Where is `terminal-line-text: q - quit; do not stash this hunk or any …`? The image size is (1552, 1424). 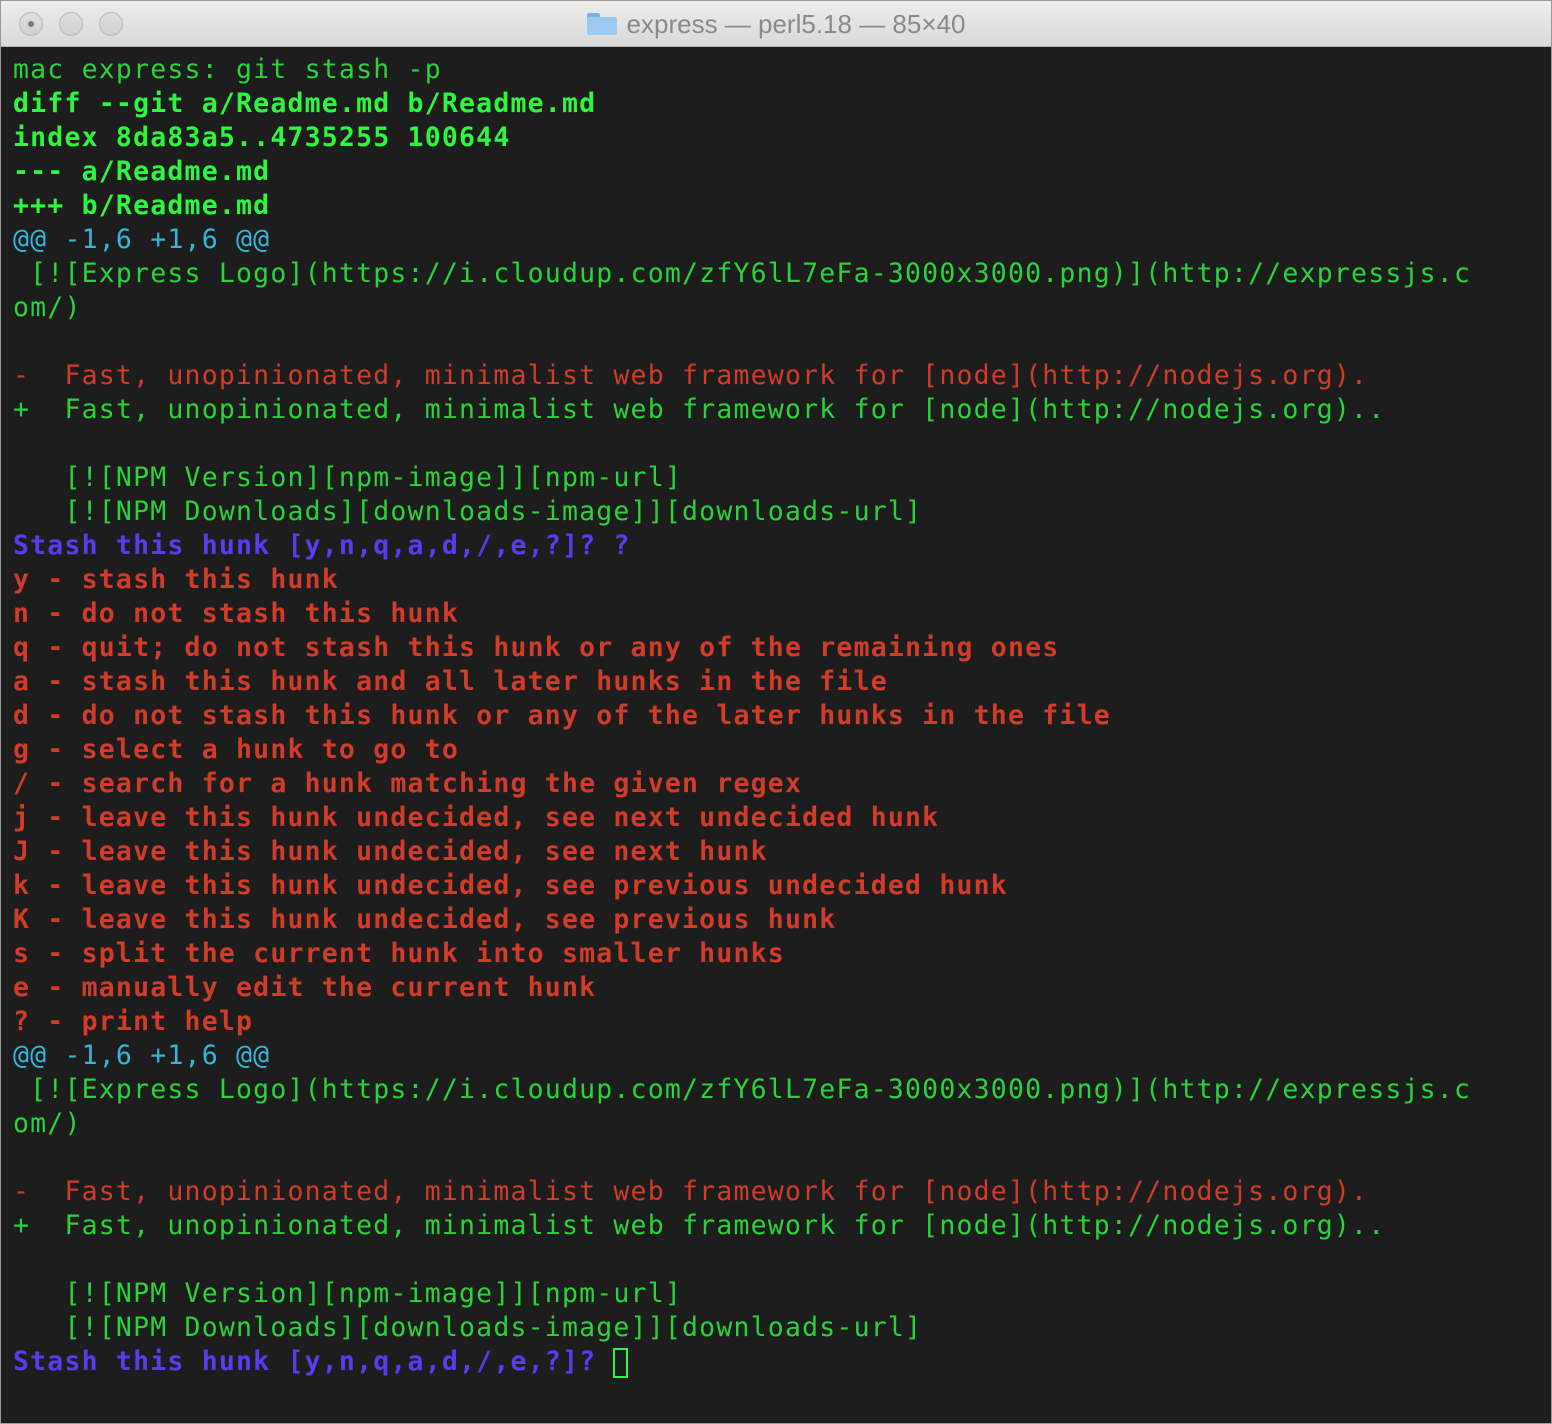
terminal-line-text: q - quit; do not stash this hunk or any … is located at coordinates (536, 647).